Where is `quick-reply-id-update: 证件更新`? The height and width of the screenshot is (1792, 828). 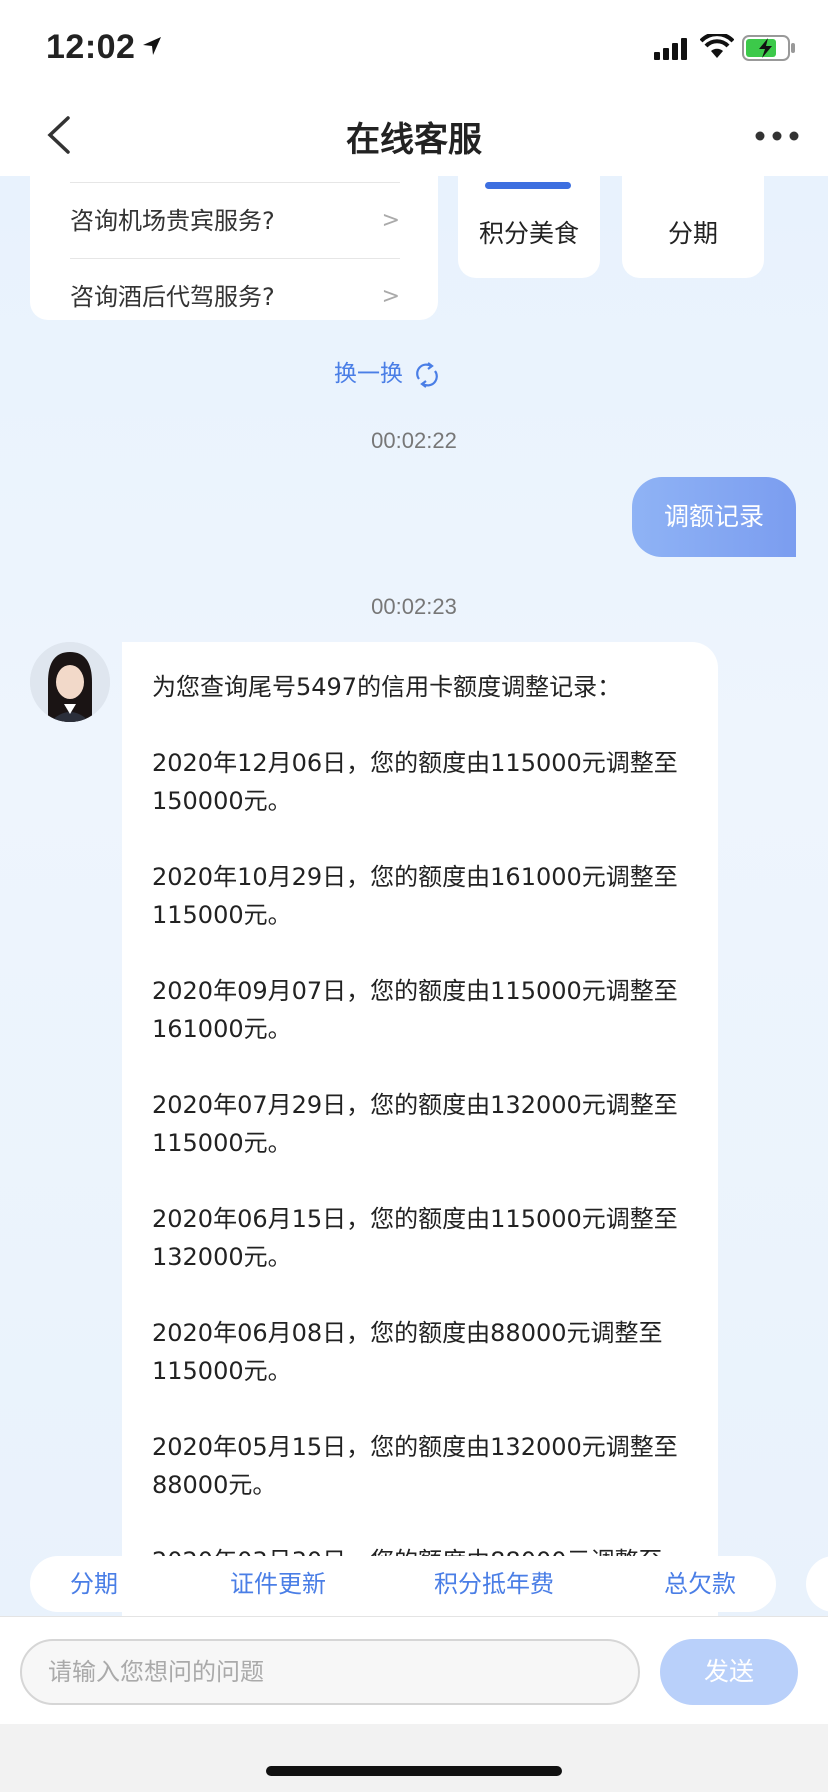
quick-reply-id-update: 证件更新 is located at coordinates (278, 1584).